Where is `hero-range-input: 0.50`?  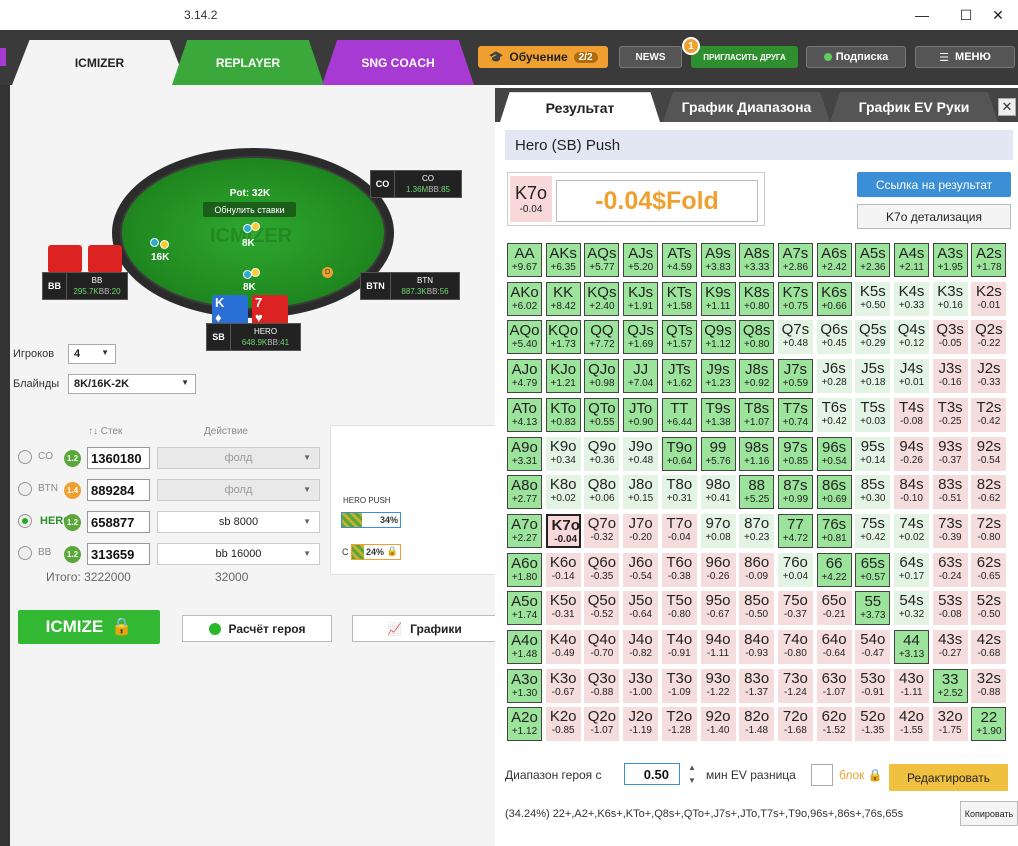 hero-range-input: 0.50 is located at coordinates (652, 774).